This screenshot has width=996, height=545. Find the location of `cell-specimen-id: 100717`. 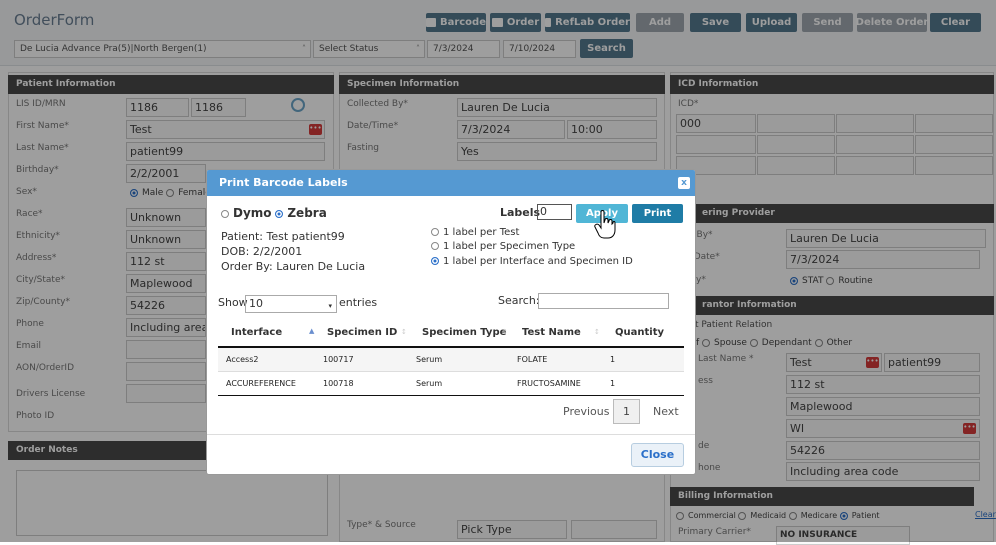

cell-specimen-id: 100717 is located at coordinates (338, 359).